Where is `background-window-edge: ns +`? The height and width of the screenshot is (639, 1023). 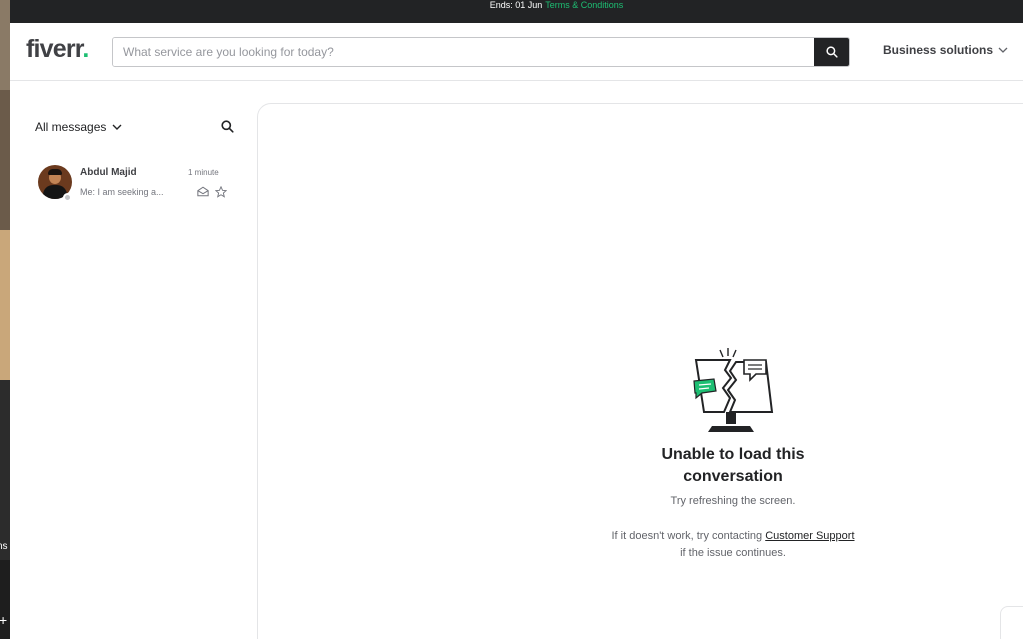
background-window-edge: ns + is located at coordinates (5, 319).